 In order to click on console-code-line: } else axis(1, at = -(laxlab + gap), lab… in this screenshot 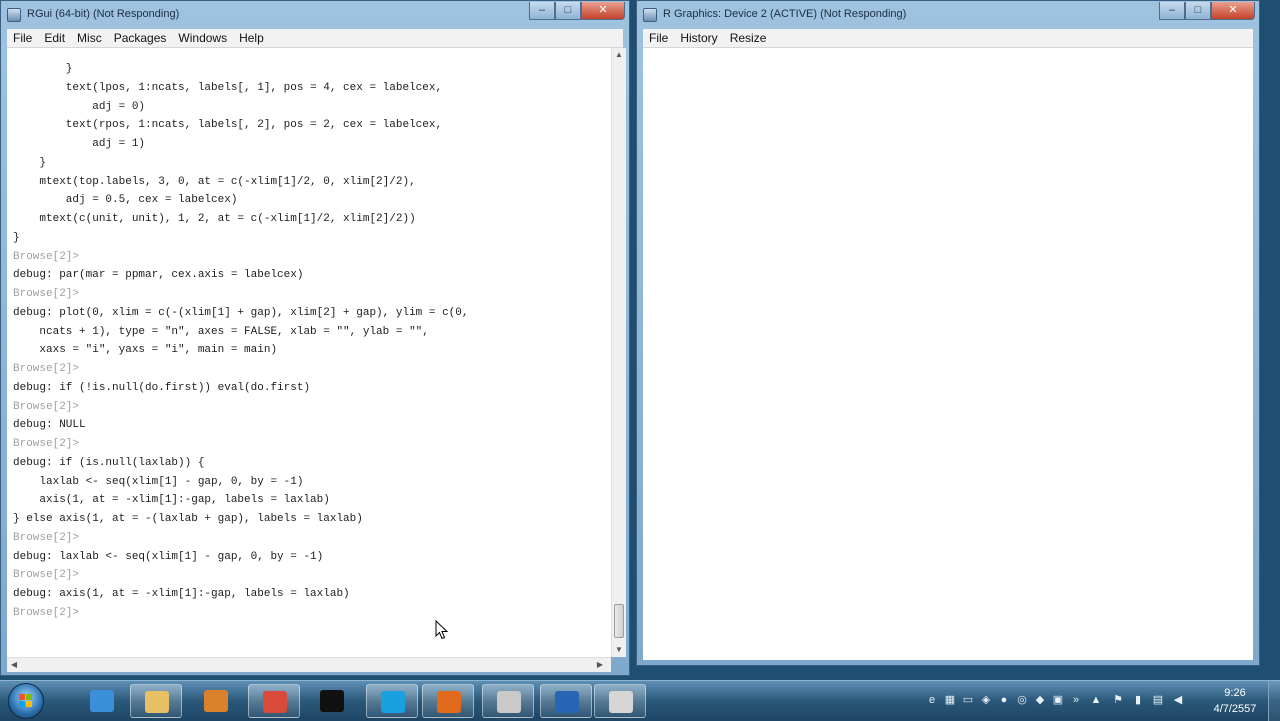, I will do `click(188, 519)`.